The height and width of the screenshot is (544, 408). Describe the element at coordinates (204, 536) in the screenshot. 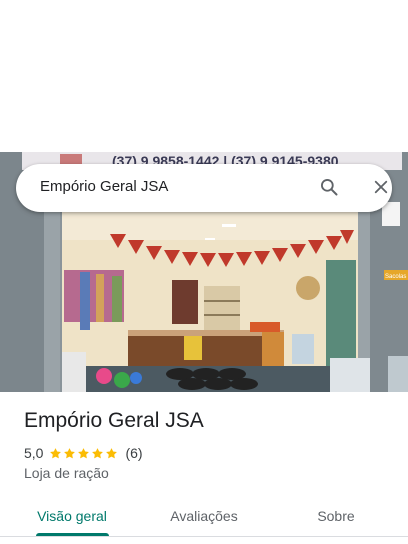

I see `tabs-divider` at that location.